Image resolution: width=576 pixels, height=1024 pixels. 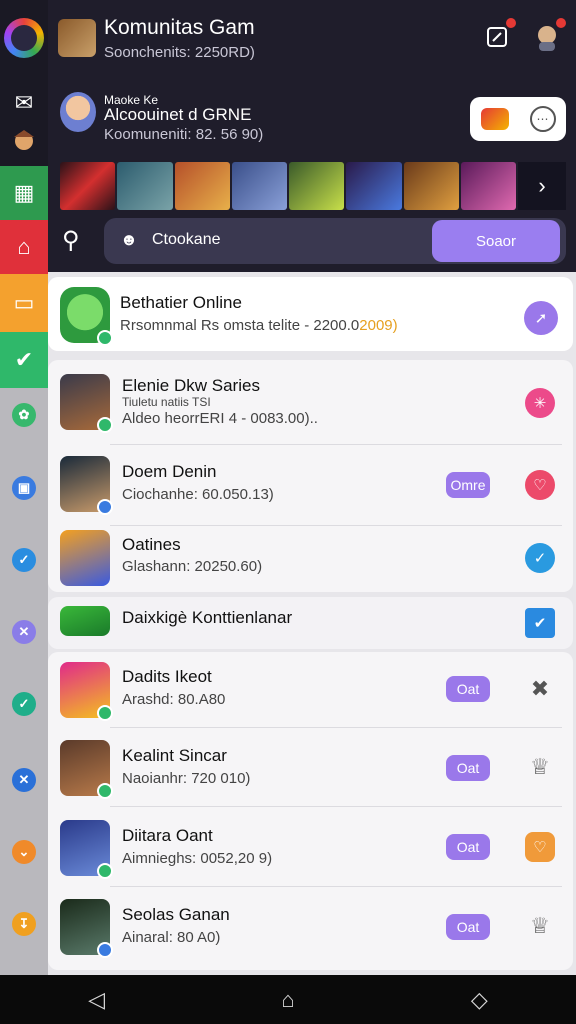 What do you see at coordinates (540, 485) in the screenshot?
I see `heart-icon: ♡` at bounding box center [540, 485].